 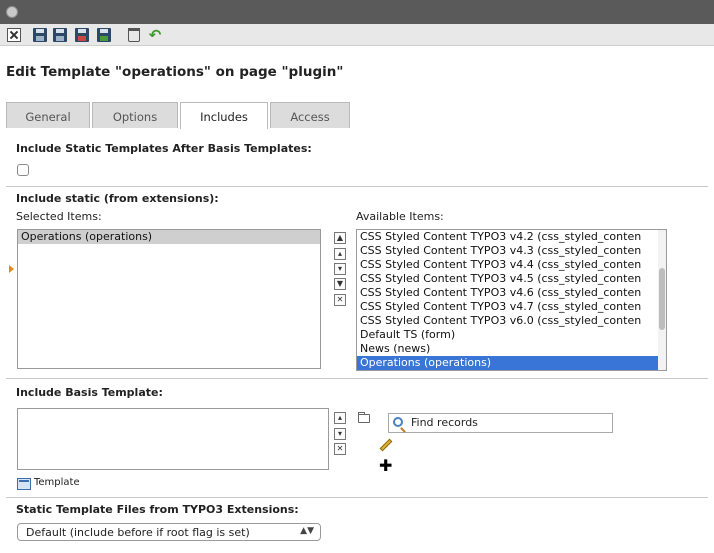 I want to click on pencil-icon, so click(x=386, y=445).